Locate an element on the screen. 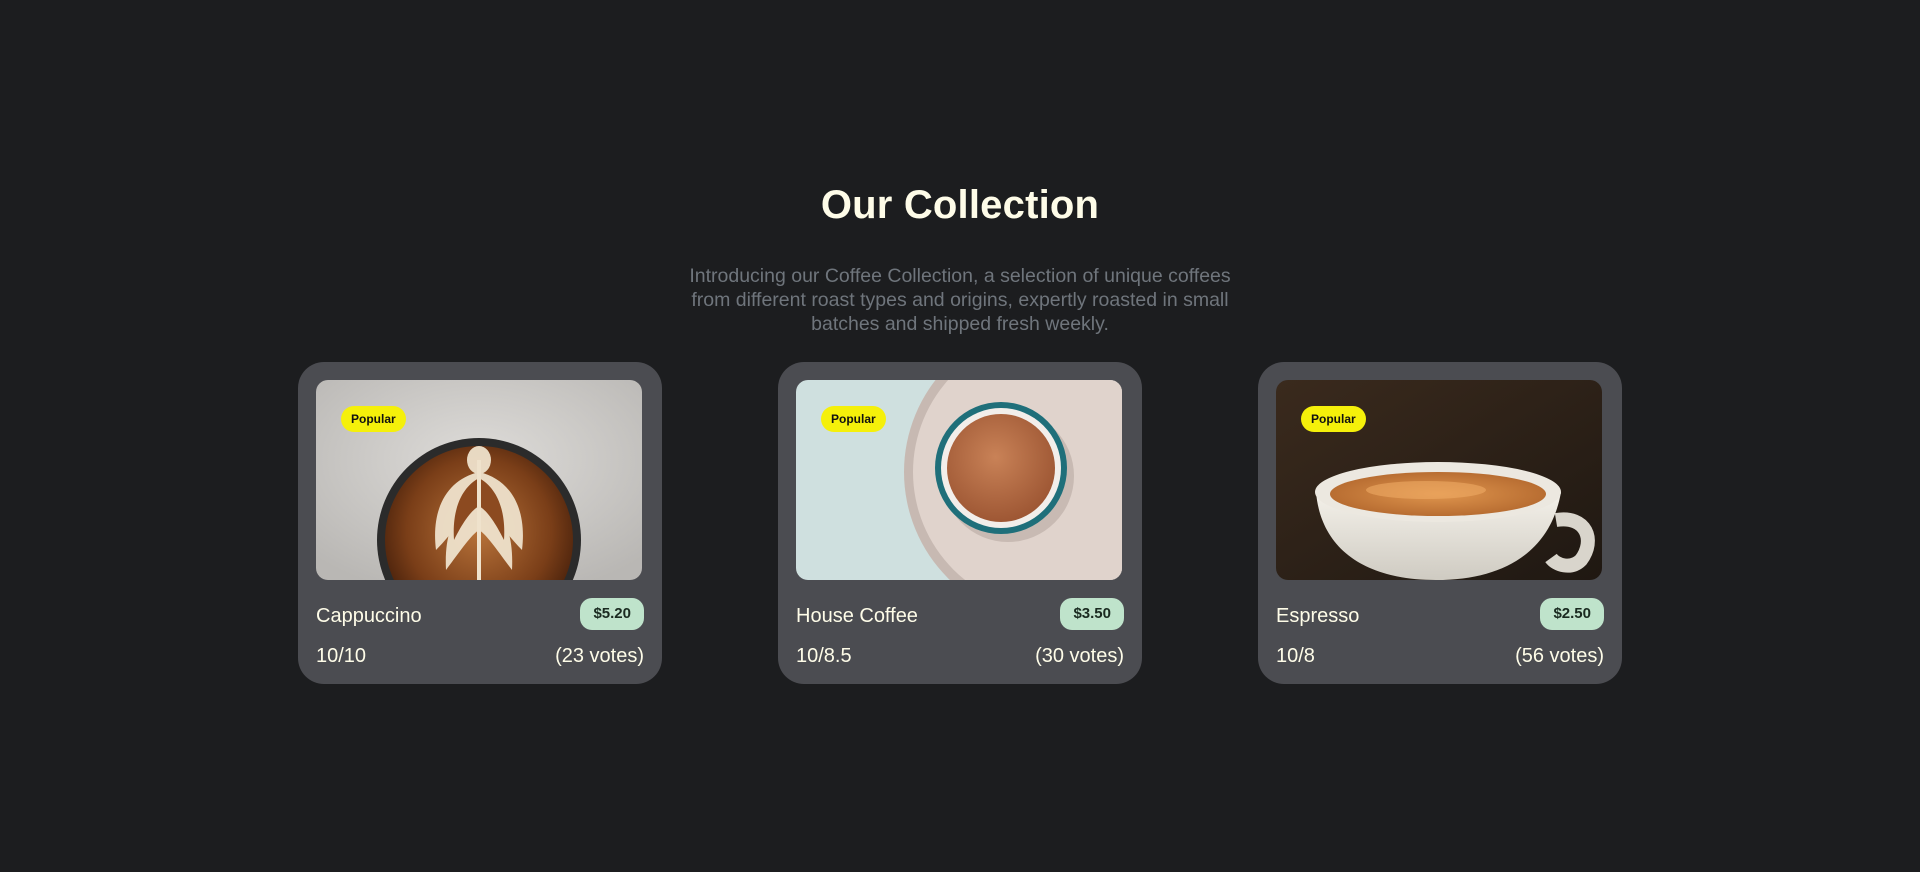 This screenshot has width=1920, height=872. product-rating: 10/8.5 is located at coordinates (824, 656).